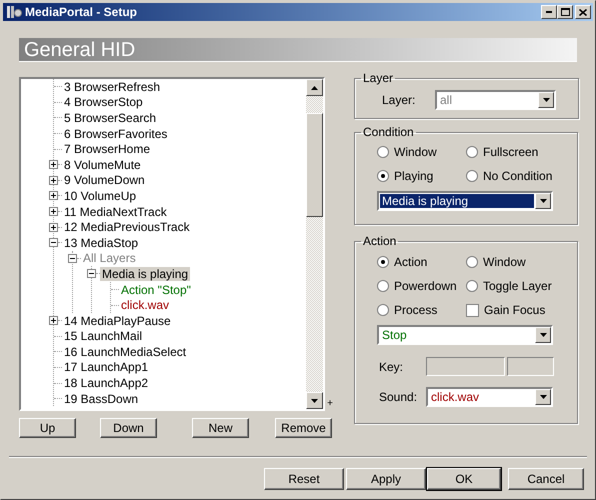  I want to click on minimize-icon, so click(549, 12).